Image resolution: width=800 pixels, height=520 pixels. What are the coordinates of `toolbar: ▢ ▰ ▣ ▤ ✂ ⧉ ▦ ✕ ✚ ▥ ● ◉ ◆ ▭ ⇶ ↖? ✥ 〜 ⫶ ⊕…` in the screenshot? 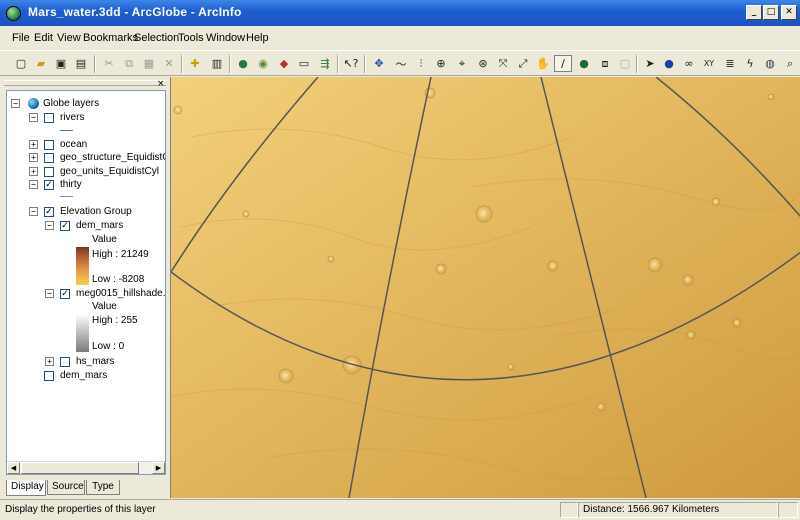 It's located at (400, 63).